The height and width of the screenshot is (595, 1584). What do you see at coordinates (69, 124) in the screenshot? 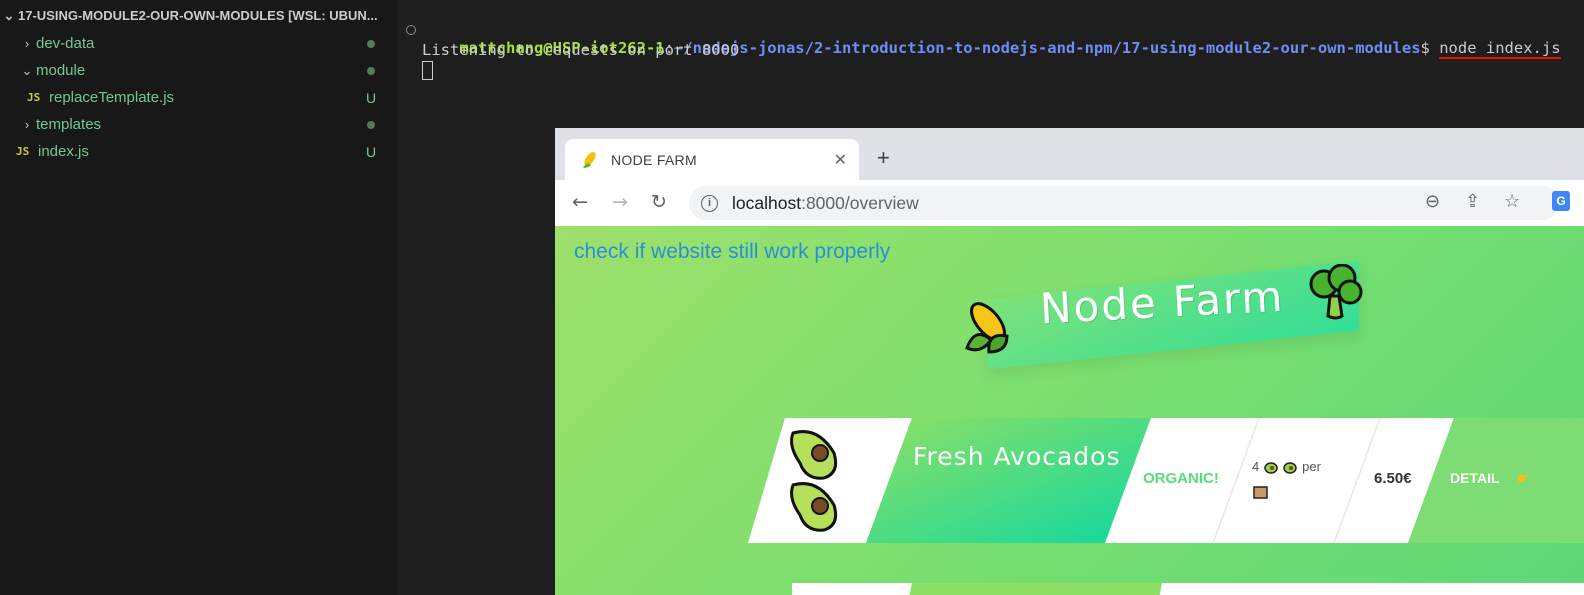
I see `tree-item-label: templates` at bounding box center [69, 124].